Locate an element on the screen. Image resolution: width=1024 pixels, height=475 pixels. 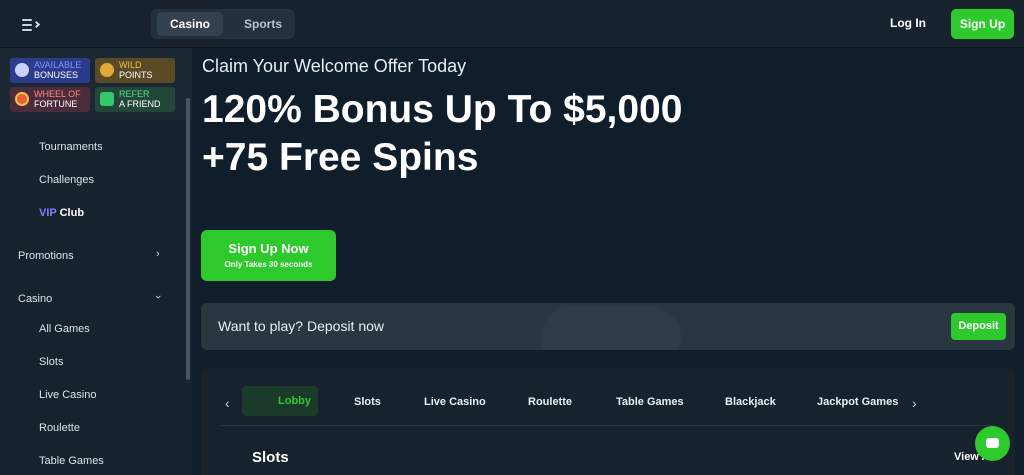
sidebar-item-live-casino: Live Casino is located at coordinates (67, 395).